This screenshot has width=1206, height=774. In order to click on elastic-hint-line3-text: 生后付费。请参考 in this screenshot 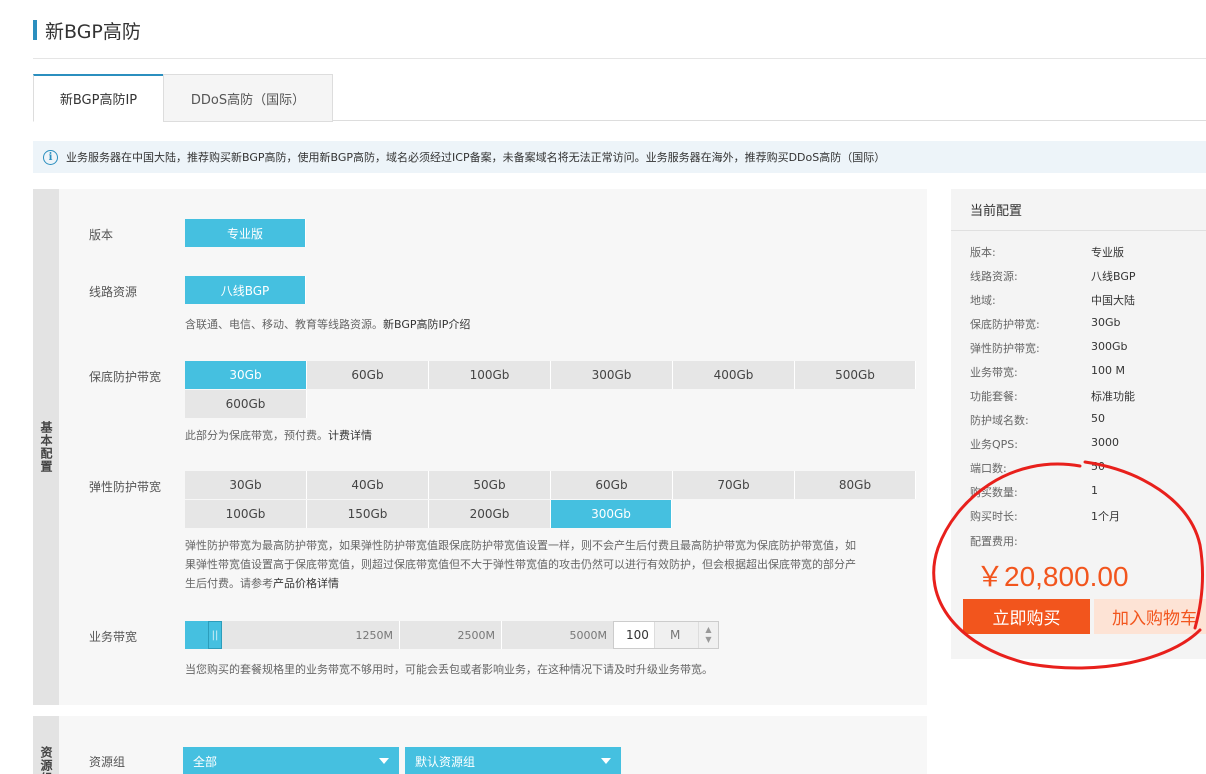, I will do `click(229, 583)`.